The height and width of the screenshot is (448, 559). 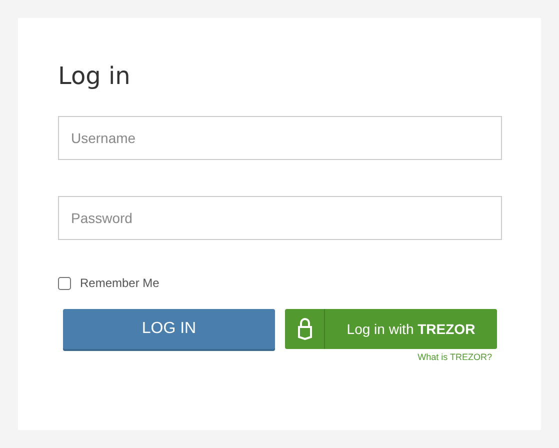 What do you see at coordinates (280, 138) in the screenshot?
I see `input-field: Username` at bounding box center [280, 138].